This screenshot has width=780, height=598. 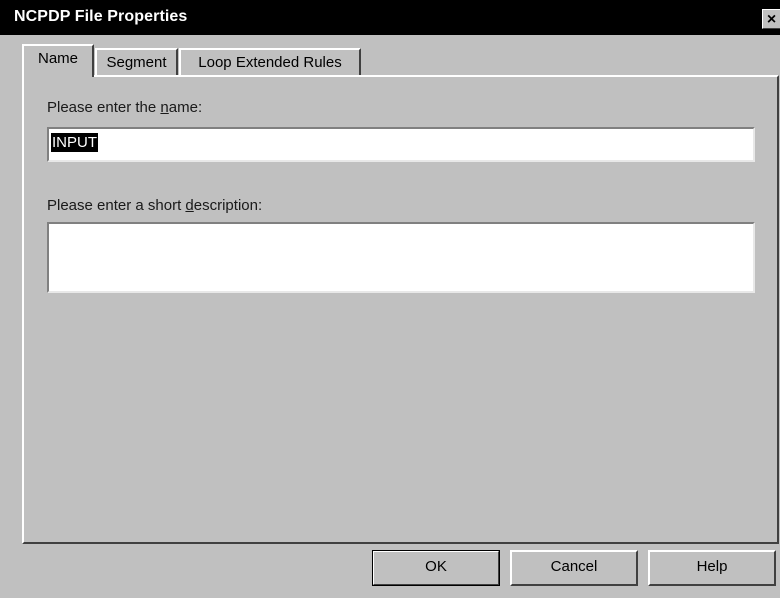 I want to click on help-button: Help, so click(x=712, y=568).